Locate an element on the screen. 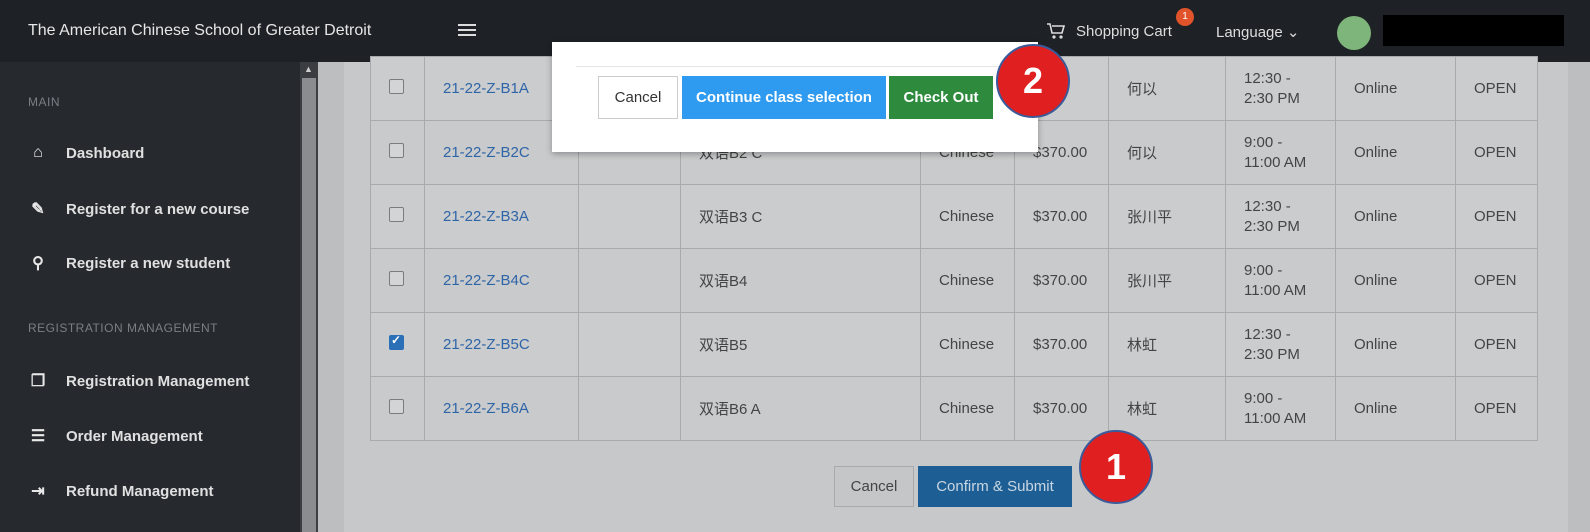  scroll-up-icon: ▲ is located at coordinates (308, 69).